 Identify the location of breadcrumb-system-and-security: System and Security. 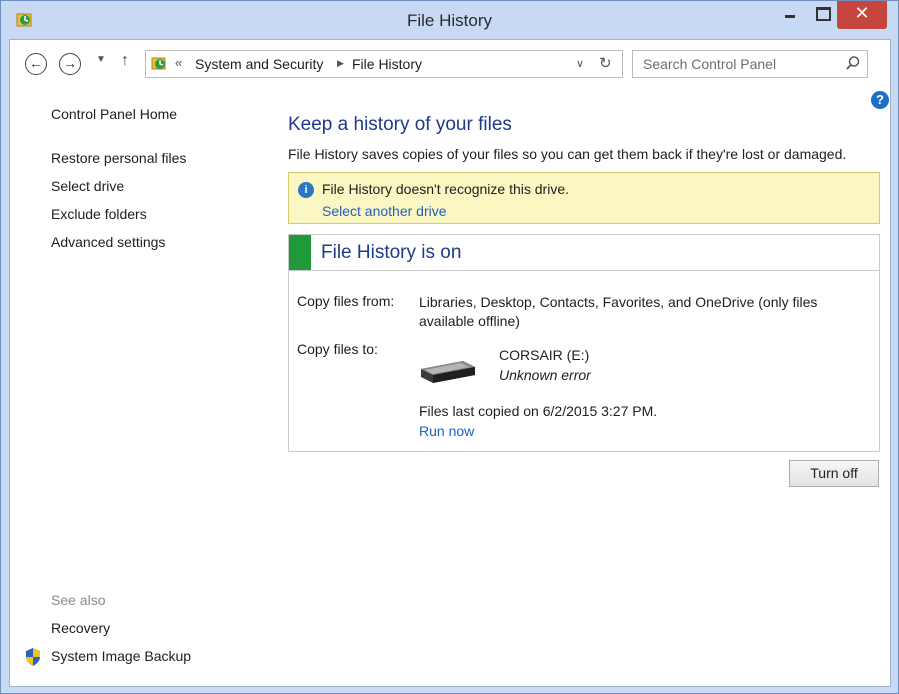
(259, 64).